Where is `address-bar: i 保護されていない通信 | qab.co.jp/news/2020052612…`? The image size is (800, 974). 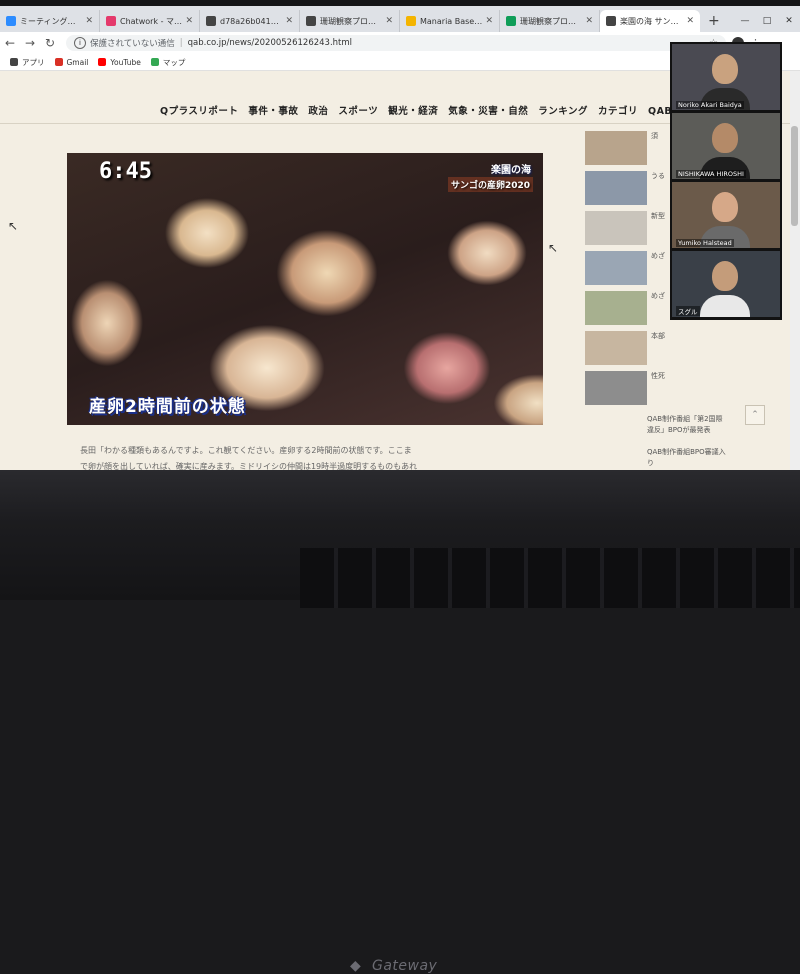 address-bar: i 保護されていない通信 | qab.co.jp/news/2020052612… is located at coordinates (396, 43).